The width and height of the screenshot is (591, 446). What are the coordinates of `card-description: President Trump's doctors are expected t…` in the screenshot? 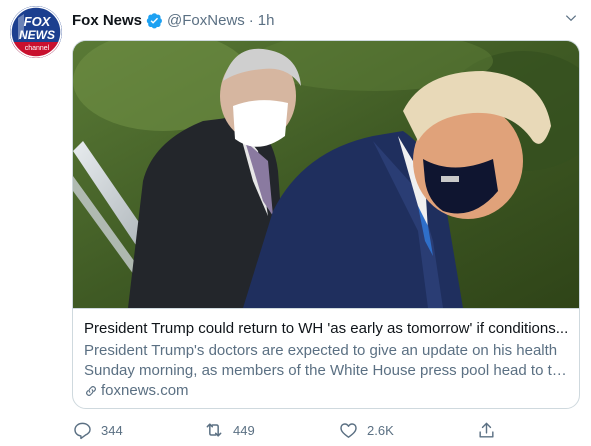 It's located at (326, 361).